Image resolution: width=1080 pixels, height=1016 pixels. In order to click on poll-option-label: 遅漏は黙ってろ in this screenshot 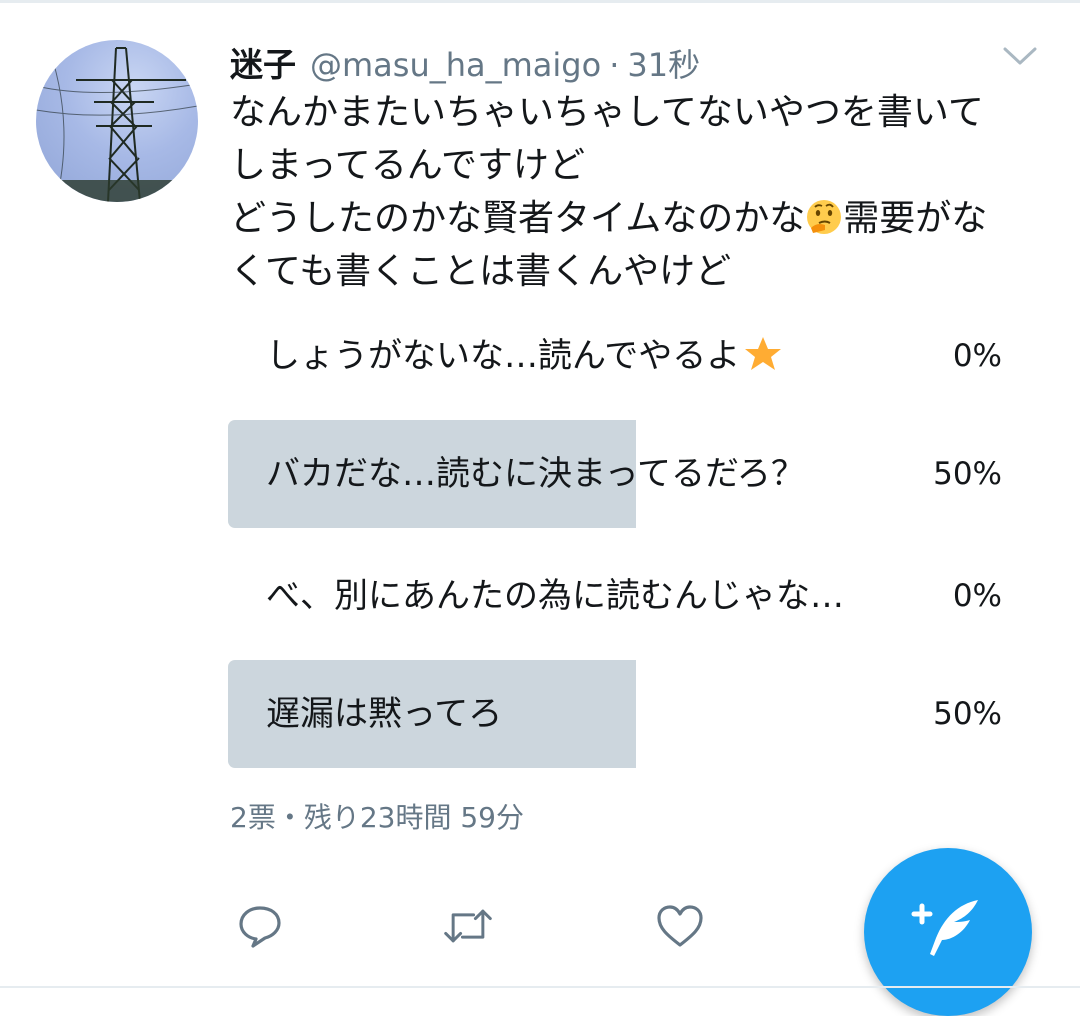, I will do `click(384, 714)`.